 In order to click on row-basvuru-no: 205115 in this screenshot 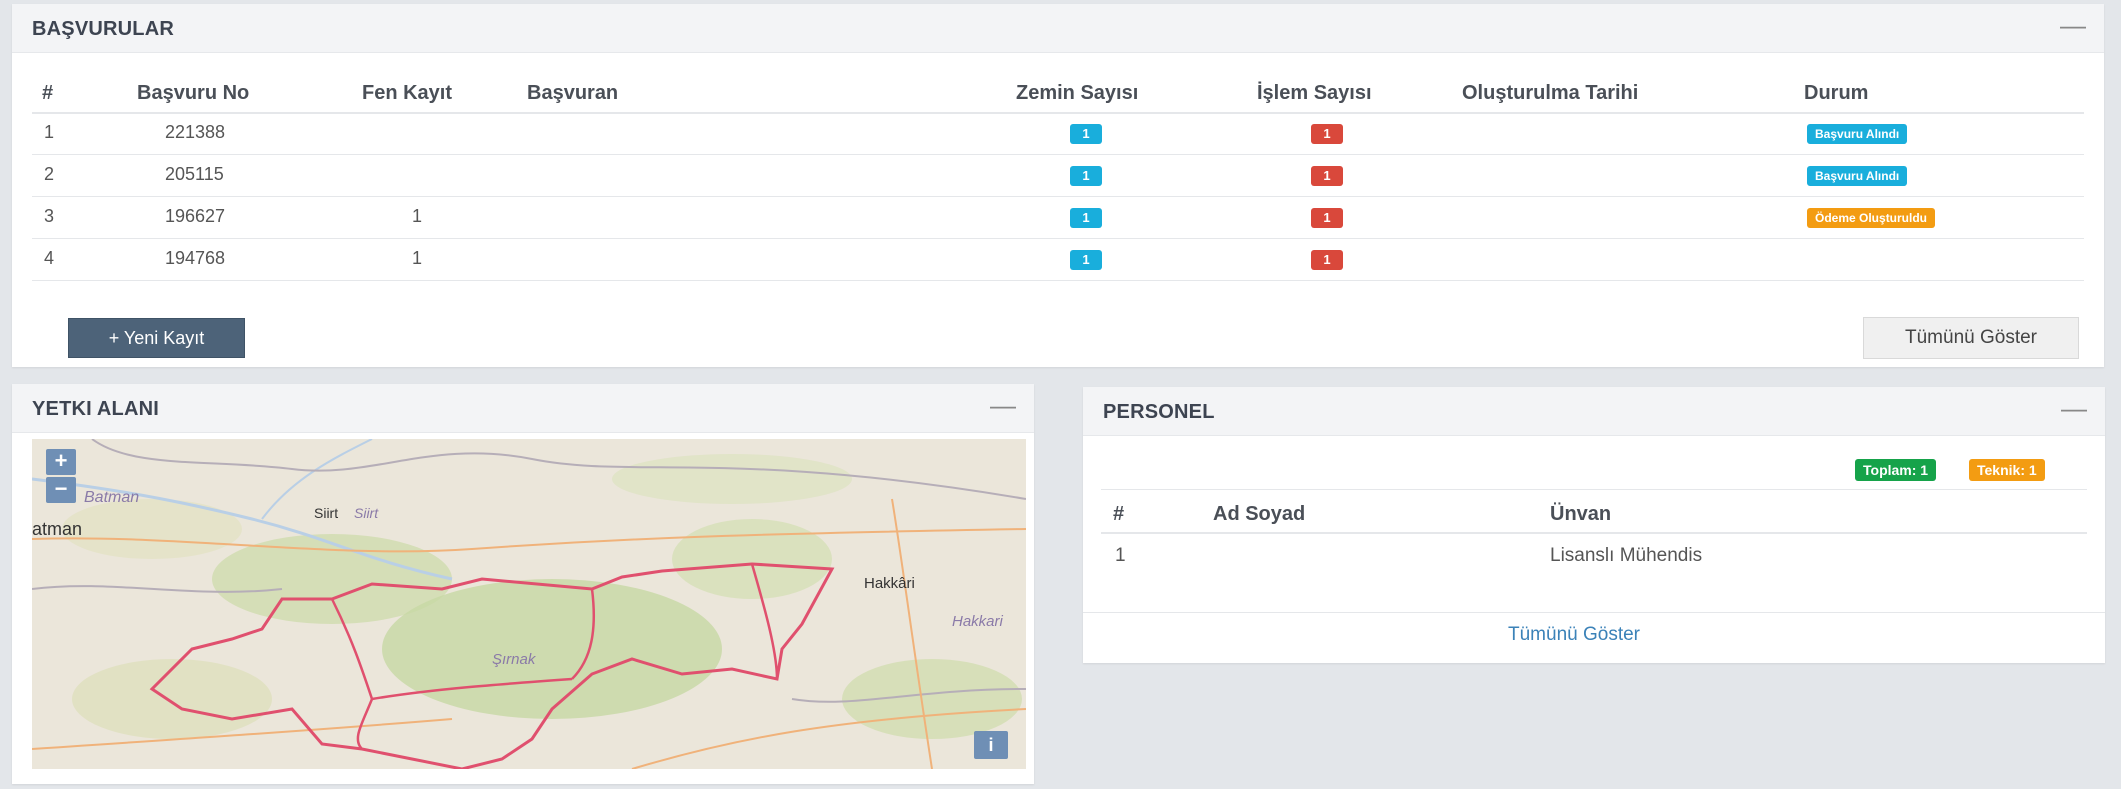, I will do `click(194, 174)`.